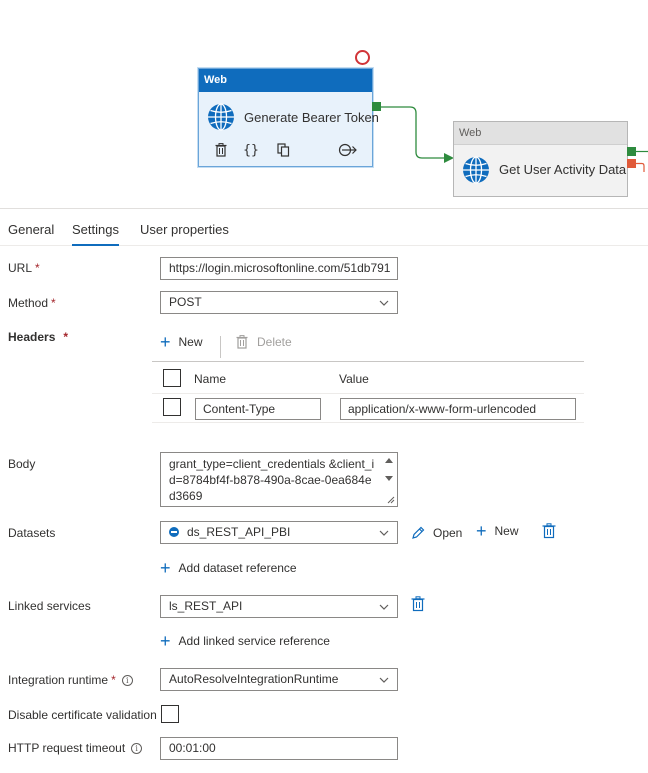  What do you see at coordinates (75, 748) in the screenshot?
I see `http-request-timeout-label: HTTP request timeout i` at bounding box center [75, 748].